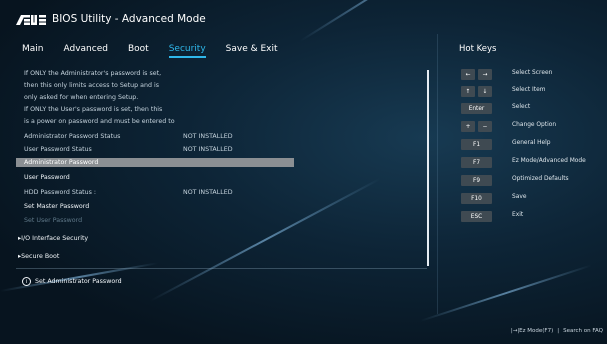 This screenshot has width=607, height=344. What do you see at coordinates (86, 51) in the screenshot?
I see `tab-advanced: Advanced` at bounding box center [86, 51].